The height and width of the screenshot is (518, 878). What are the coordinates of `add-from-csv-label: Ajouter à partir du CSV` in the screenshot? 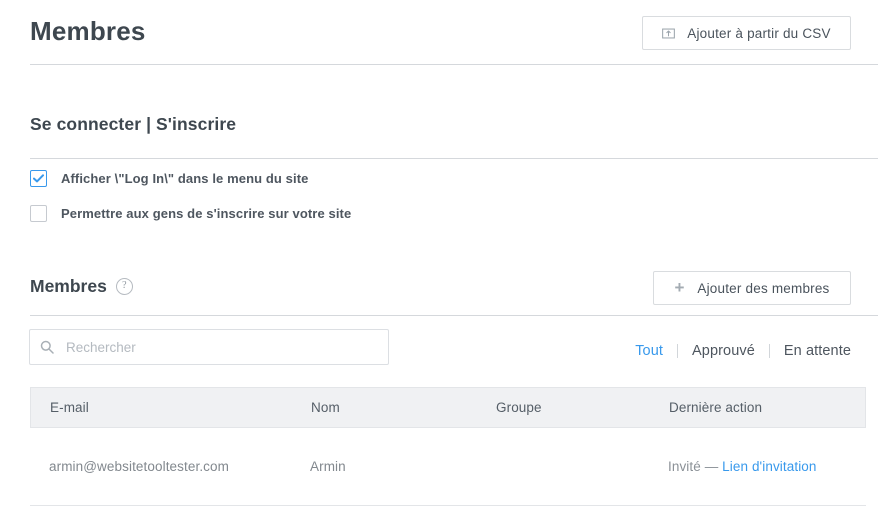 It's located at (759, 33).